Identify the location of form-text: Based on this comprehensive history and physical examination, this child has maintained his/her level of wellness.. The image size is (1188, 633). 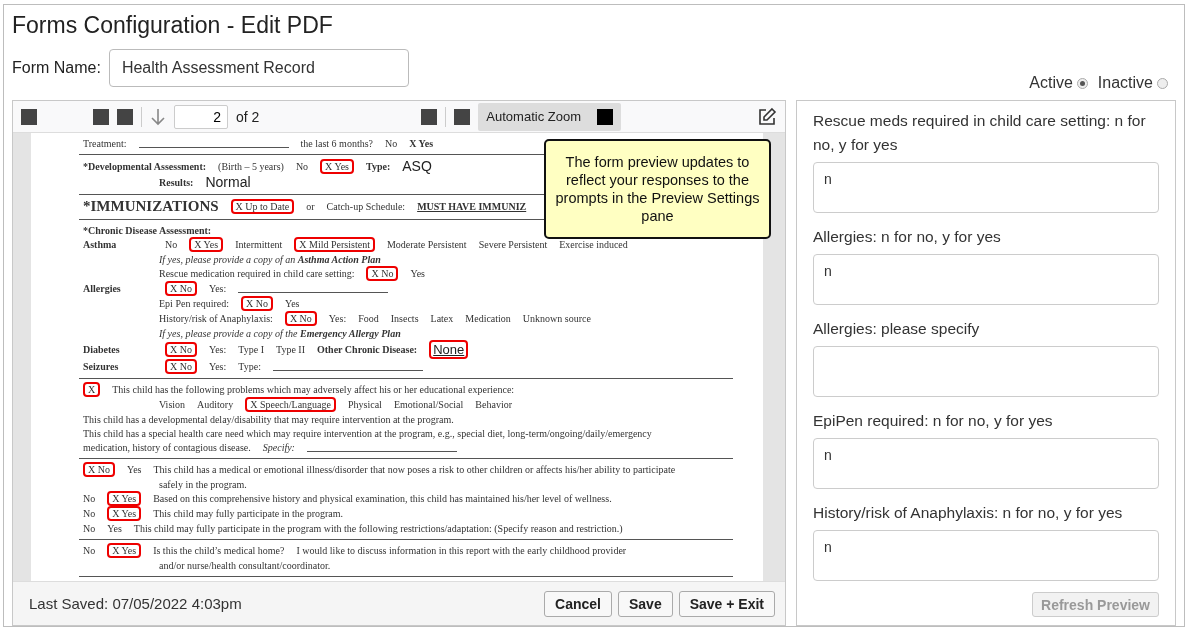
(382, 499).